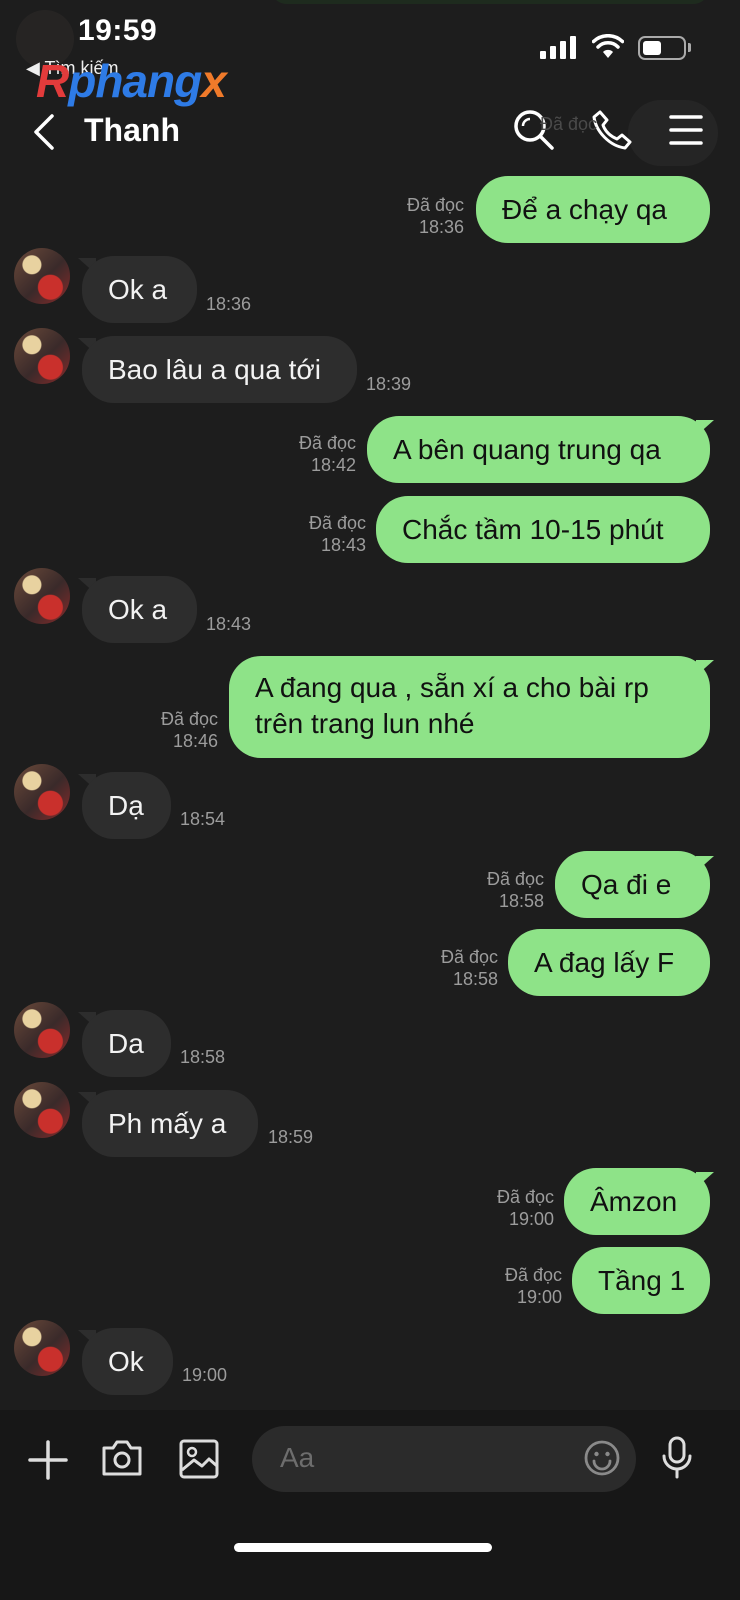 The height and width of the screenshot is (1600, 740). I want to click on outgoing-message: Chắc tầm 10-15 phút, so click(543, 529).